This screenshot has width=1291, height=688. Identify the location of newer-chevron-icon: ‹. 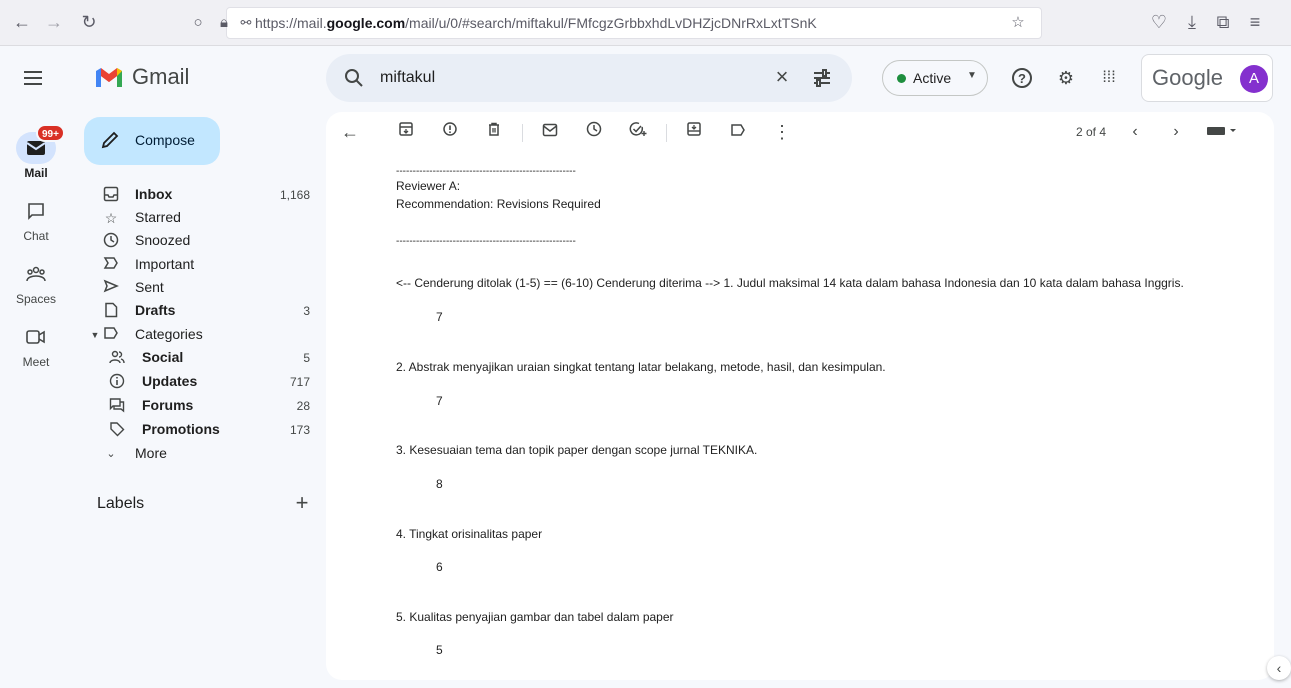
(1135, 132).